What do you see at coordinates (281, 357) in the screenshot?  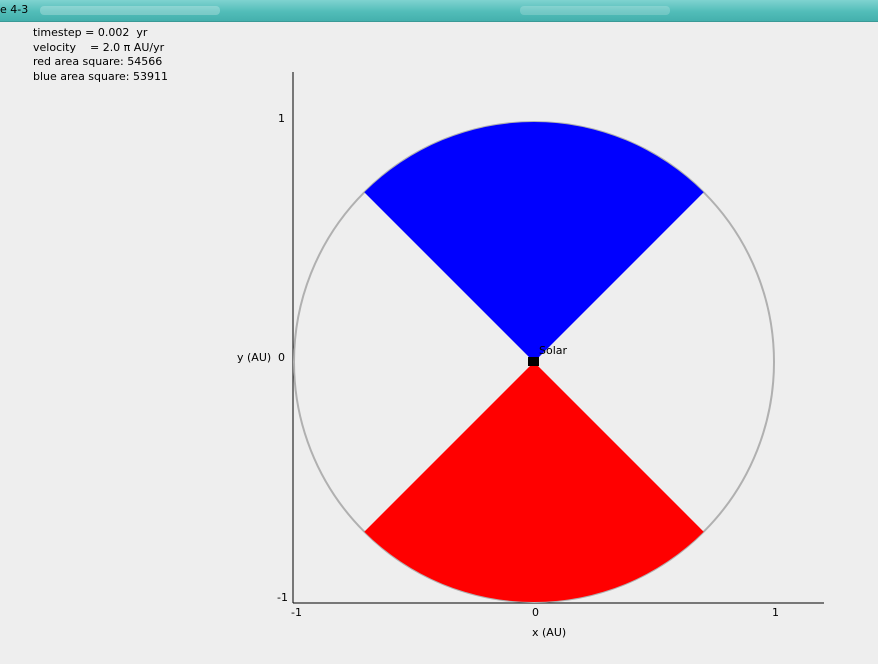 I see `y-tick-0: 0` at bounding box center [281, 357].